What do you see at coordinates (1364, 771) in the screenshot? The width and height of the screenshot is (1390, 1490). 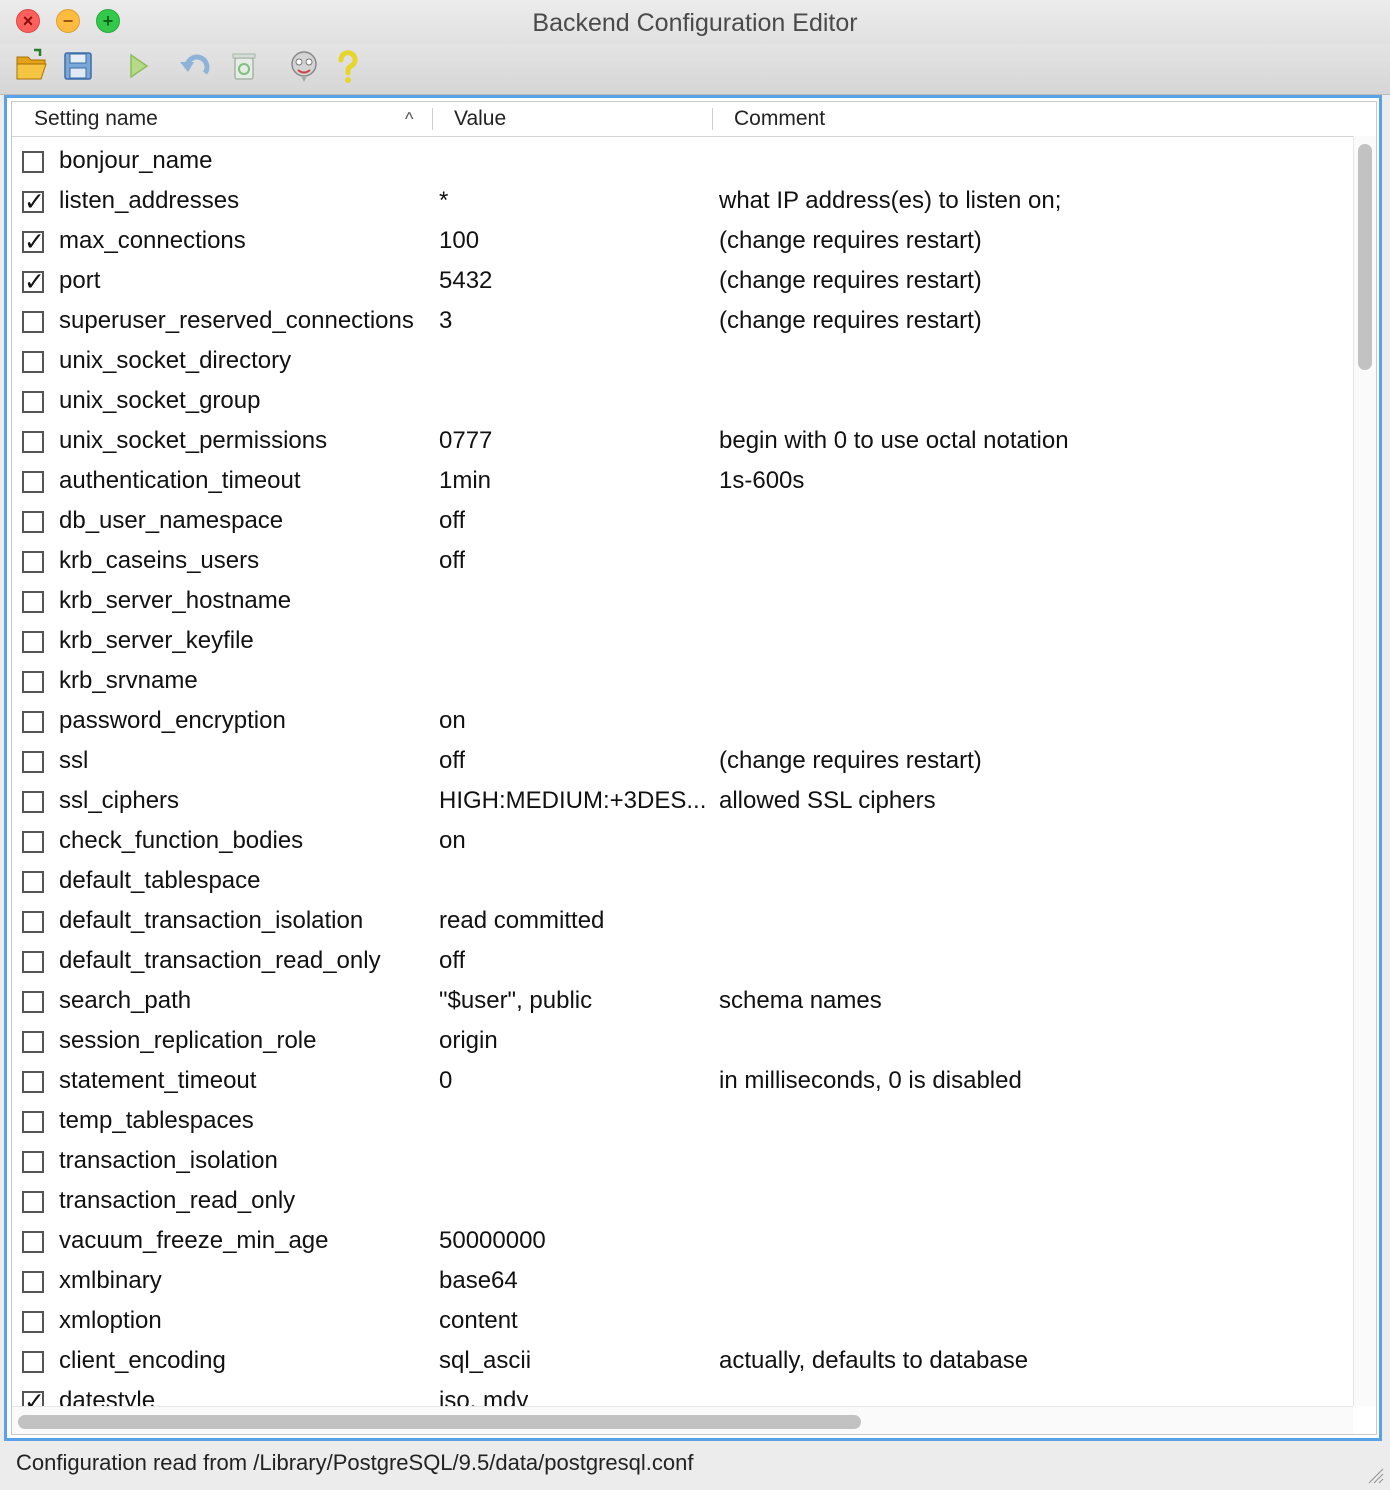 I see `vertical-scrollbar` at bounding box center [1364, 771].